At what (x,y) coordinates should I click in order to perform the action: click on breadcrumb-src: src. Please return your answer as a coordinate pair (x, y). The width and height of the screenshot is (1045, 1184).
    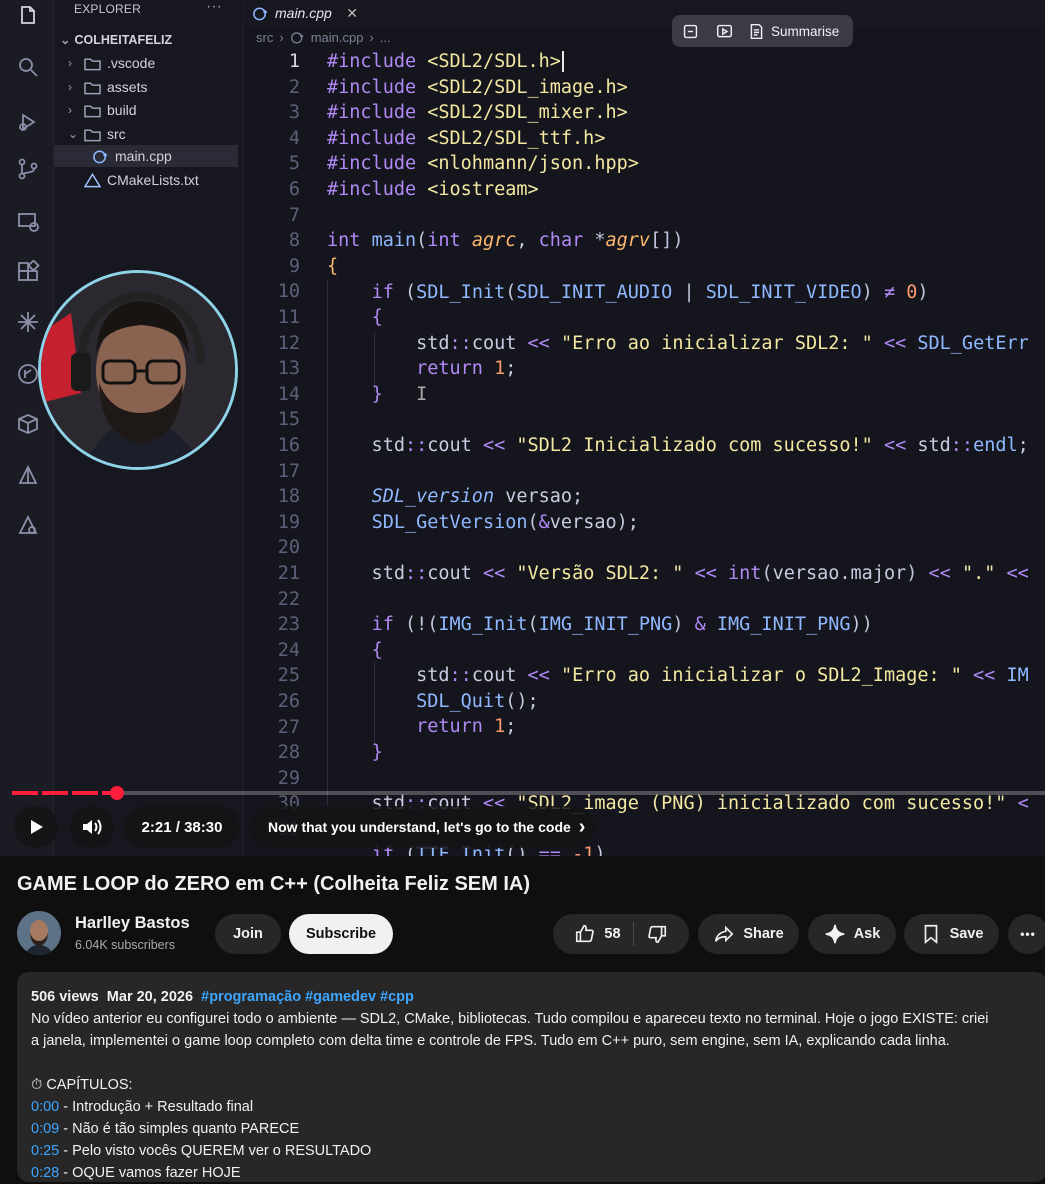
    Looking at the image, I should click on (264, 37).